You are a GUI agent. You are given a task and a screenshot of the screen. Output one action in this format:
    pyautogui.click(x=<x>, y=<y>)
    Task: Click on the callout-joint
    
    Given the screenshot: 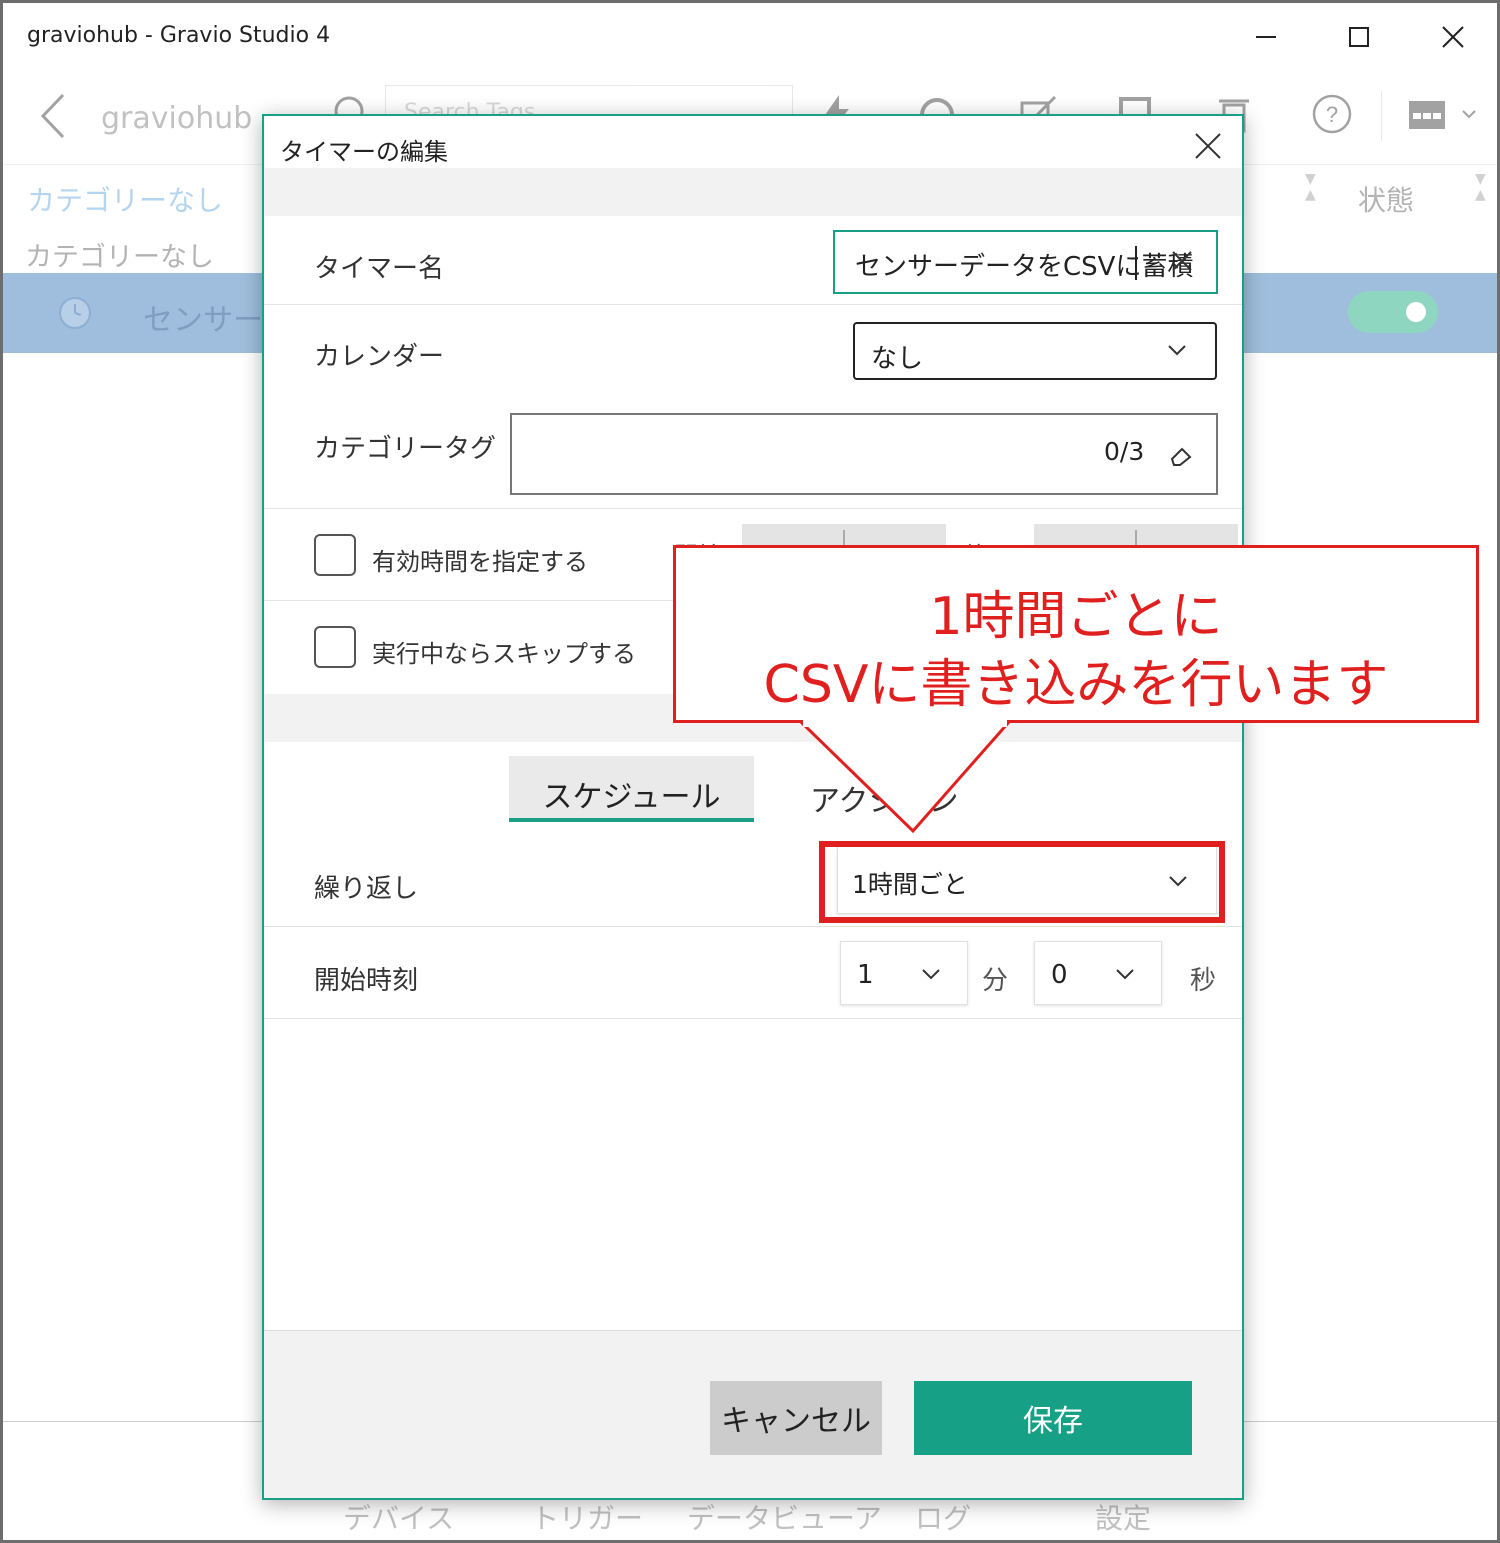 What is the action you would take?
    pyautogui.click(x=905, y=723)
    